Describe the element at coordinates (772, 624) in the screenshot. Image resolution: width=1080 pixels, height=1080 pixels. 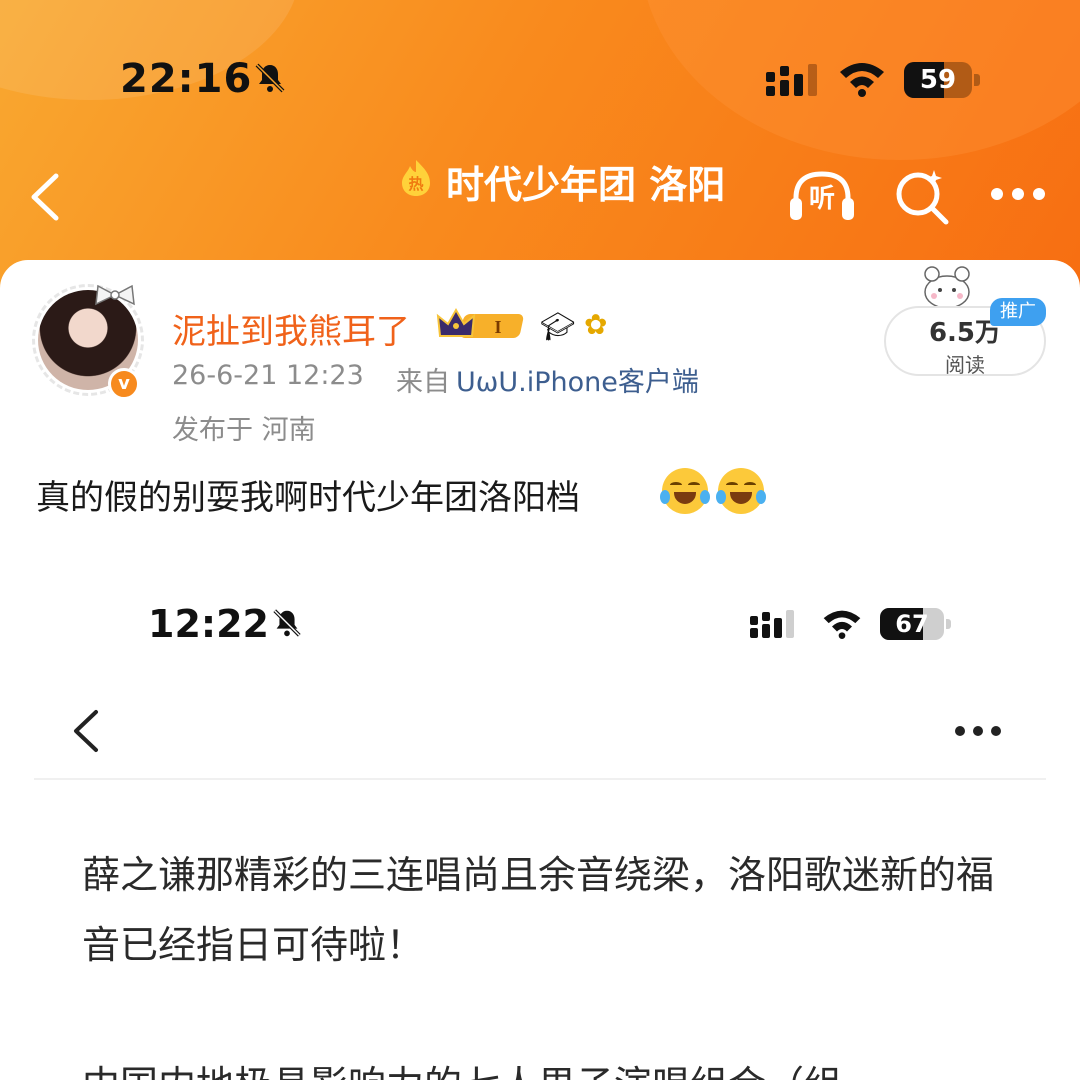
I see `embedded-signal-icon` at that location.